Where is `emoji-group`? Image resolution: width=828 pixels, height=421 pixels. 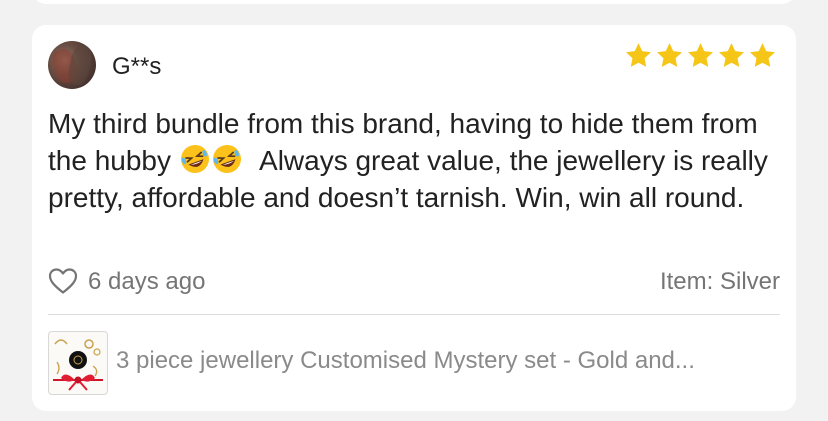 emoji-group is located at coordinates (211, 160).